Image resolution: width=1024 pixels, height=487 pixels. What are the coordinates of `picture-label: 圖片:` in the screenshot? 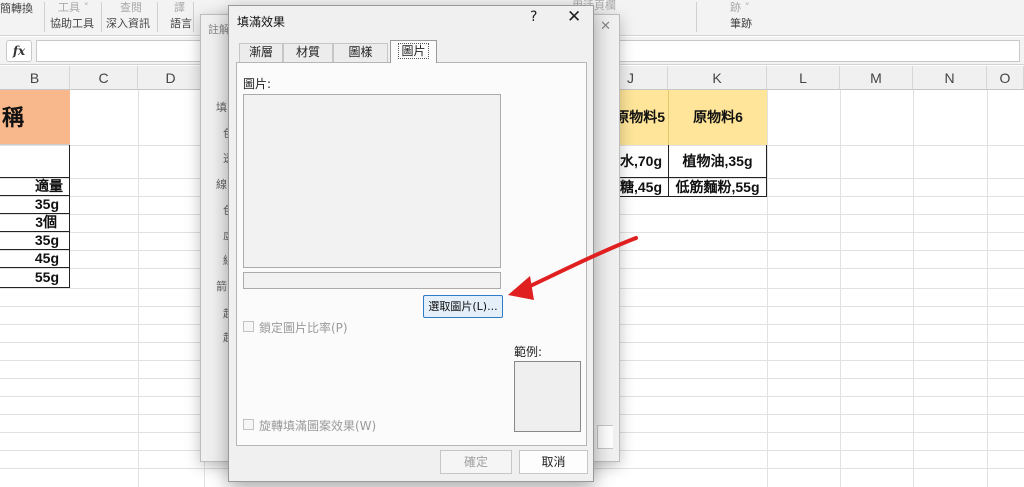 It's located at (257, 84).